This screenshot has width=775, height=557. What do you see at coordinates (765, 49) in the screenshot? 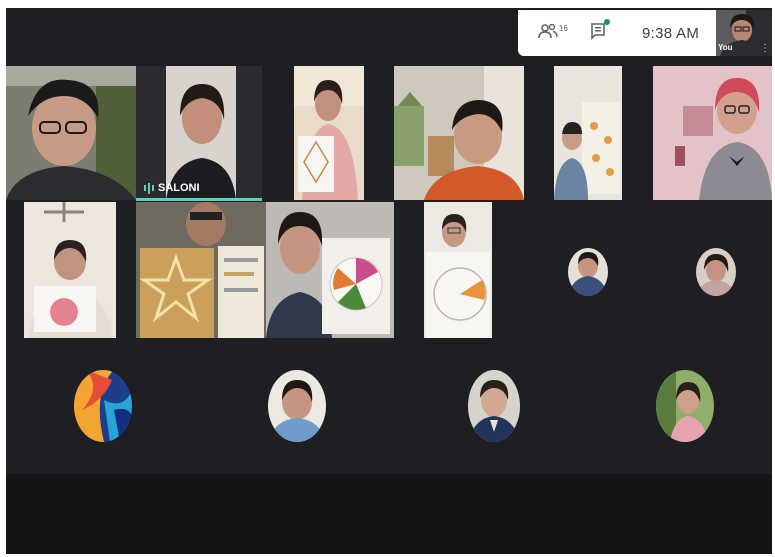
I see `more-options-icon: ⋮` at bounding box center [765, 49].